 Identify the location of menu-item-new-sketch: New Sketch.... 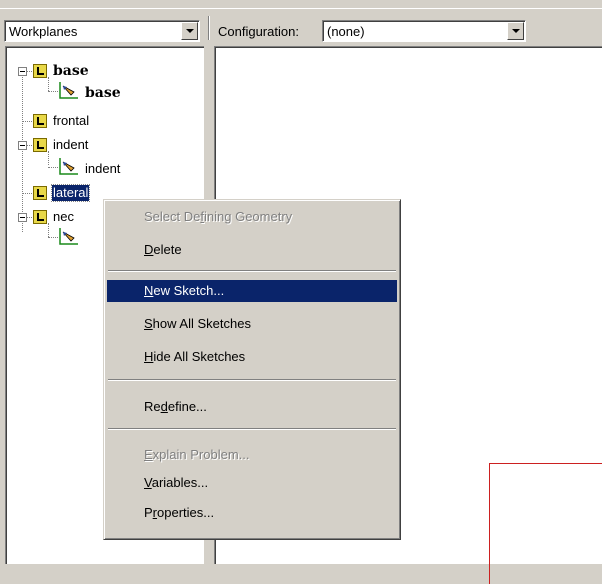
(252, 291).